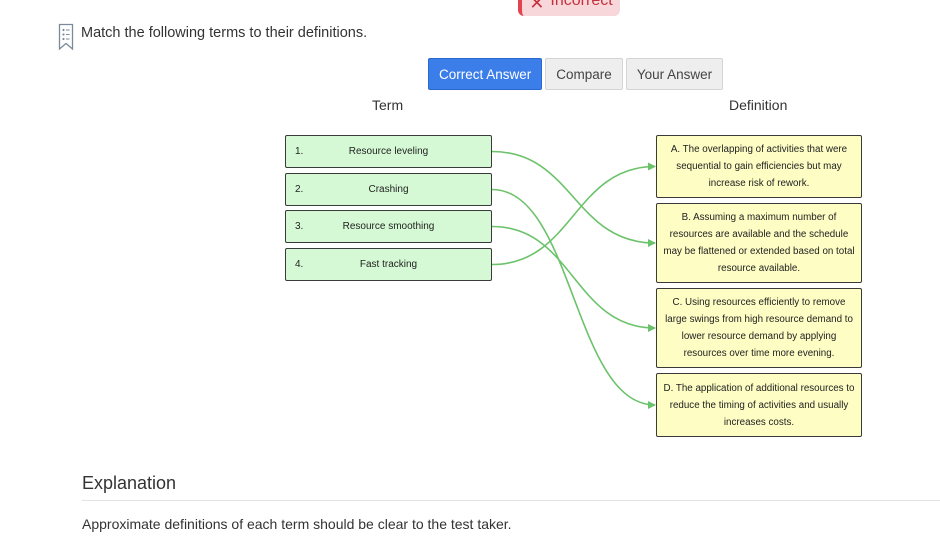  Describe the element at coordinates (511, 500) in the screenshot. I see `divider` at that location.